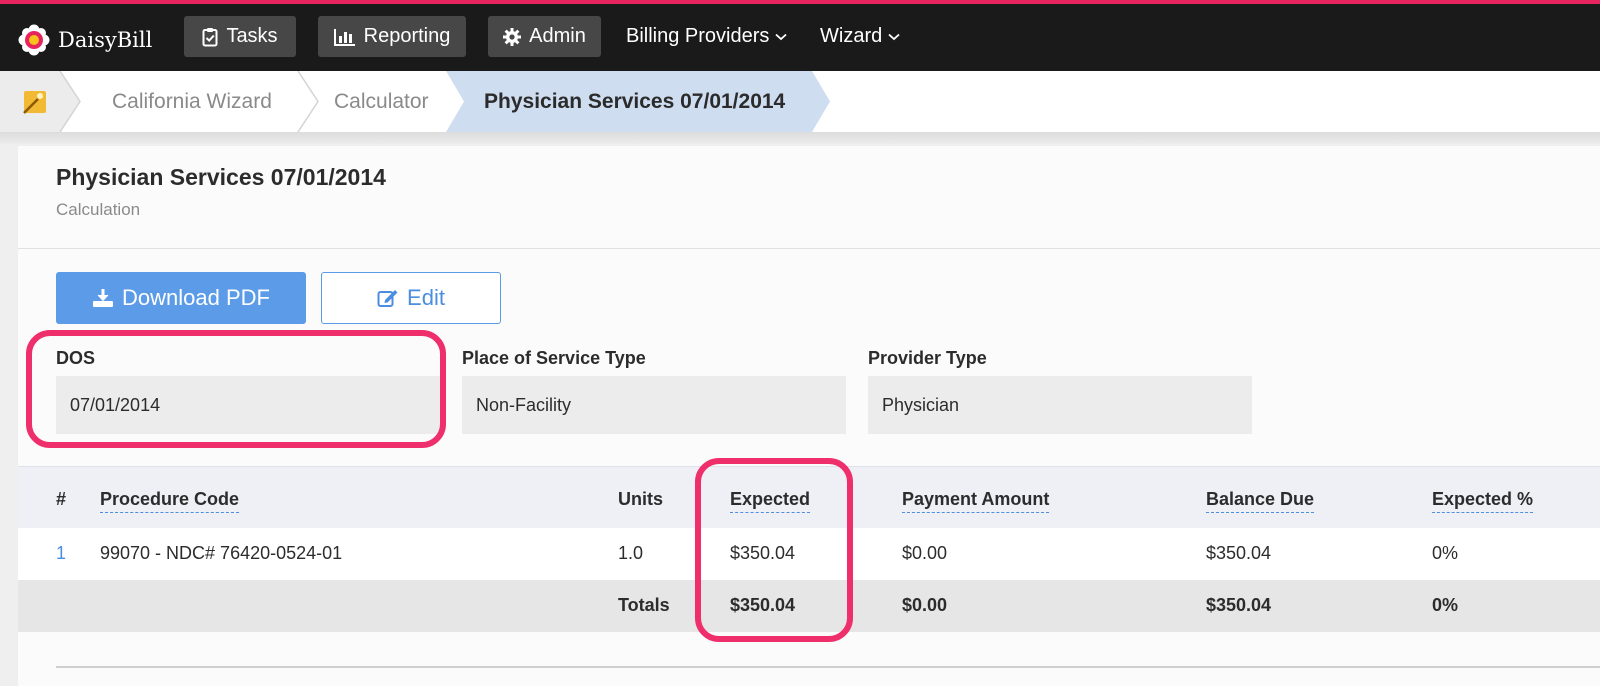 Image resolution: width=1600 pixels, height=686 pixels. Describe the element at coordinates (236, 389) in the screenshot. I see `dos-highlight-annotation` at that location.